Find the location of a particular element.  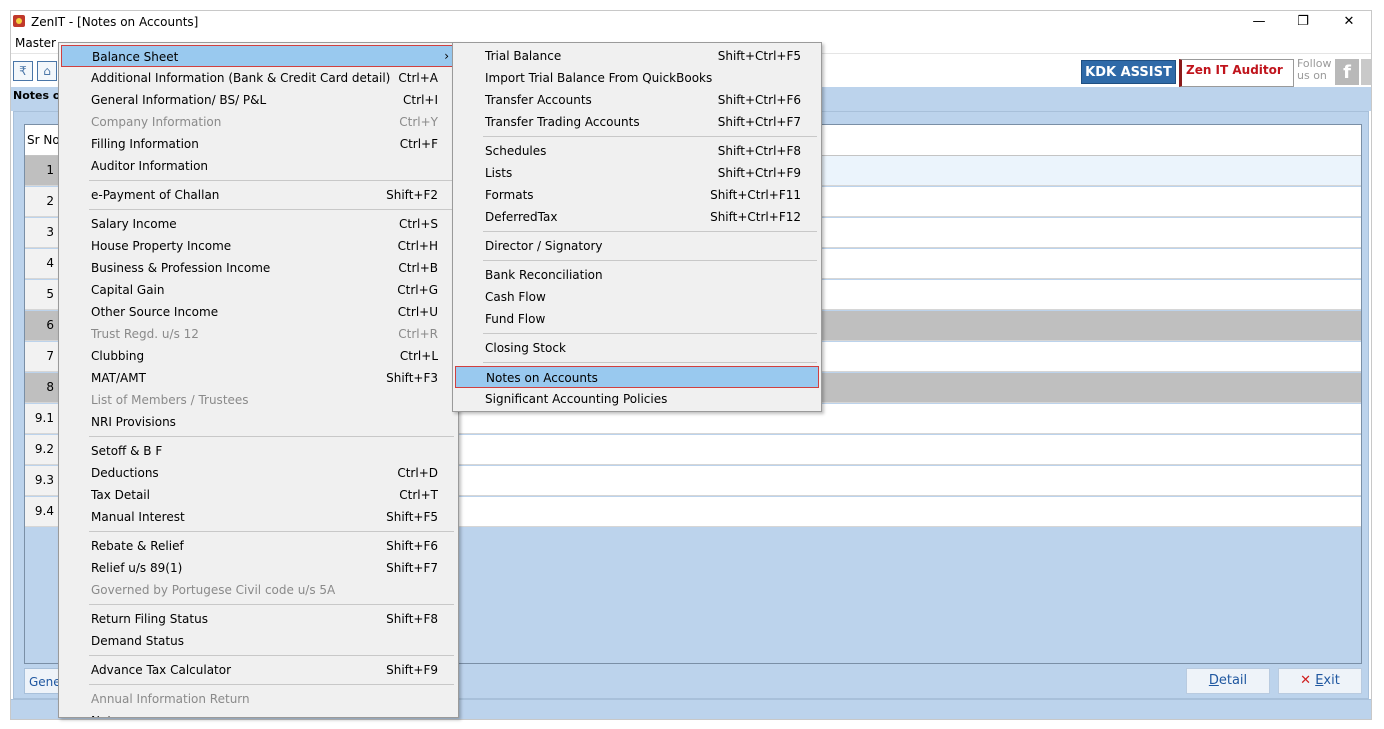

menu-item-setoff-b-f: Setoff & B F is located at coordinates (258, 451).